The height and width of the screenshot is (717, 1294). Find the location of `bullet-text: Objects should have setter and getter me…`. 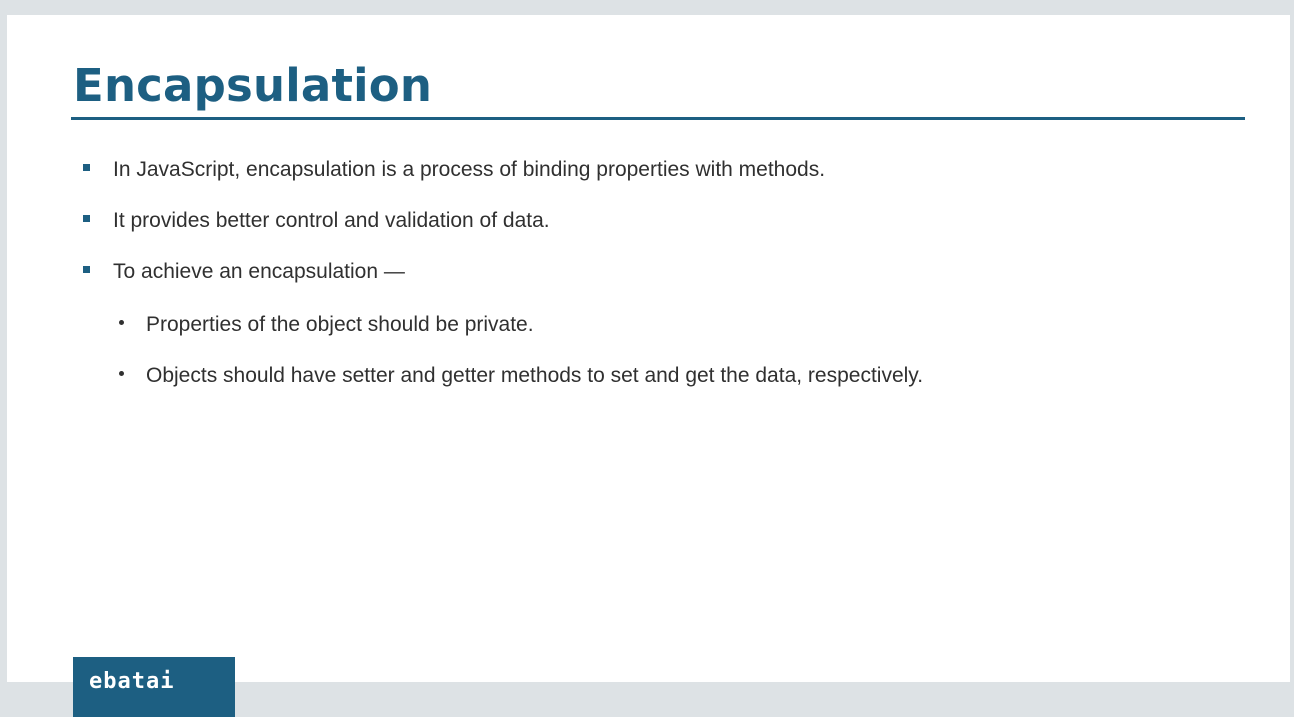

bullet-text: Objects should have setter and getter me… is located at coordinates (535, 375).